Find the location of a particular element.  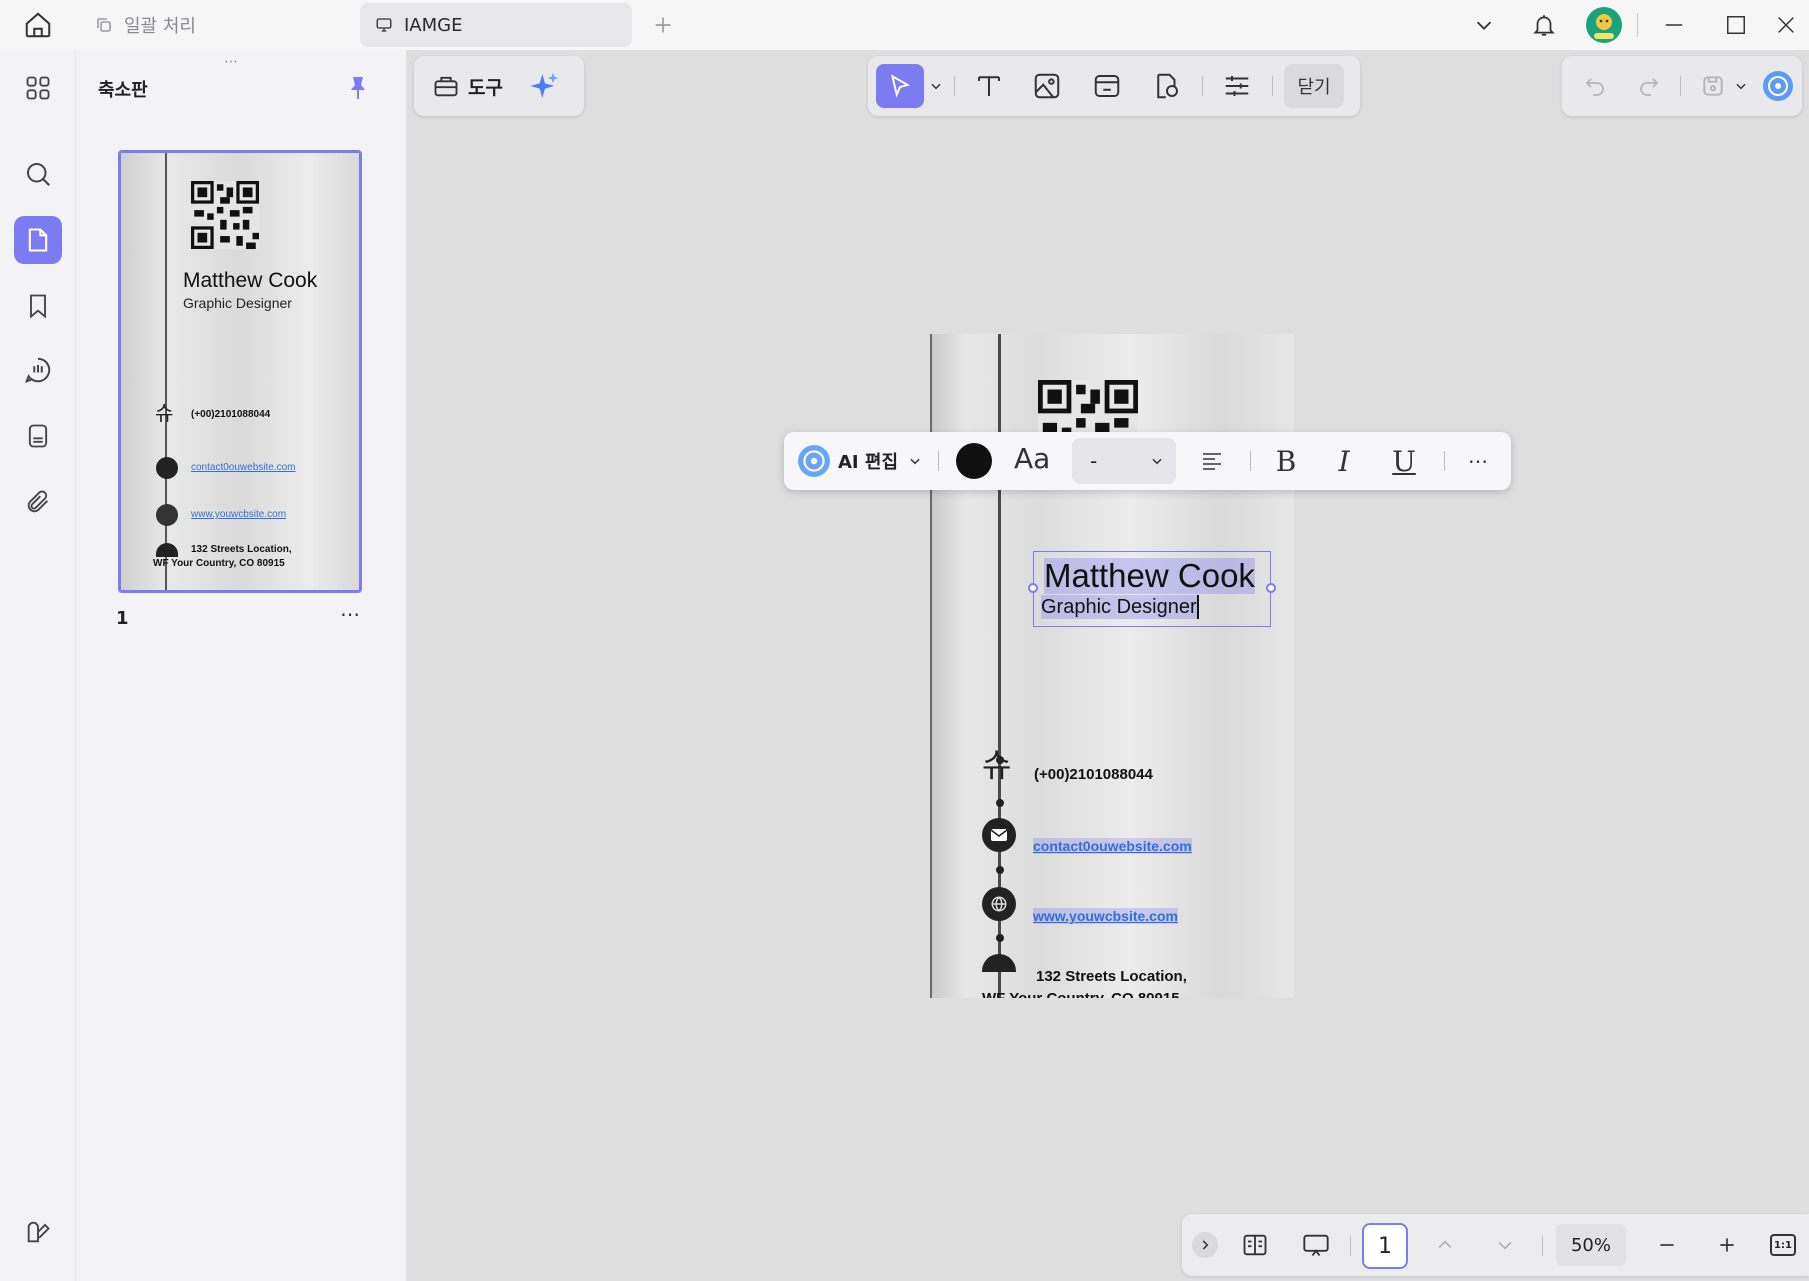

name-text: Matthew Cook is located at coordinates (1149, 576).